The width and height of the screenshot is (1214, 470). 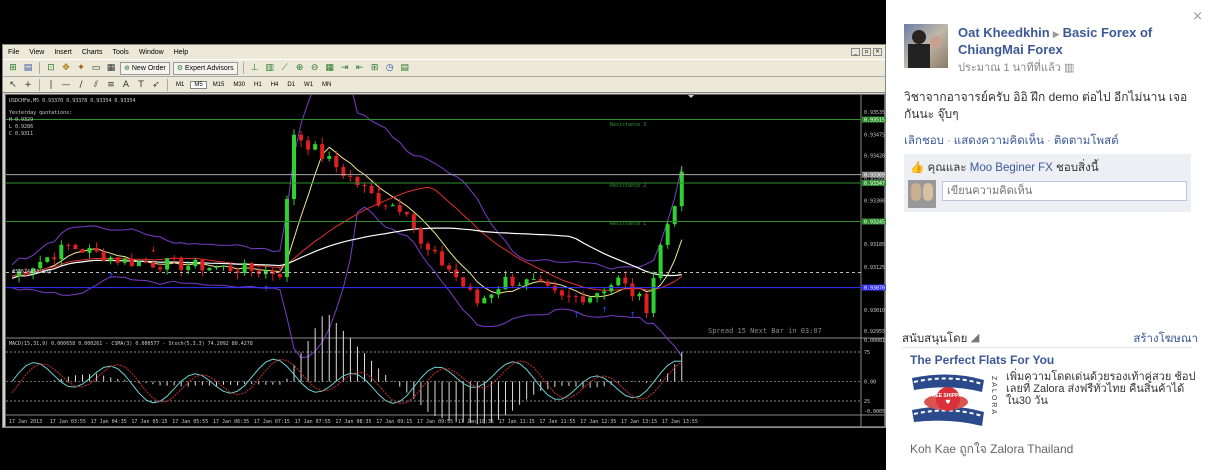 What do you see at coordinates (198, 84) in the screenshot?
I see `timeframe-m5: M5` at bounding box center [198, 84].